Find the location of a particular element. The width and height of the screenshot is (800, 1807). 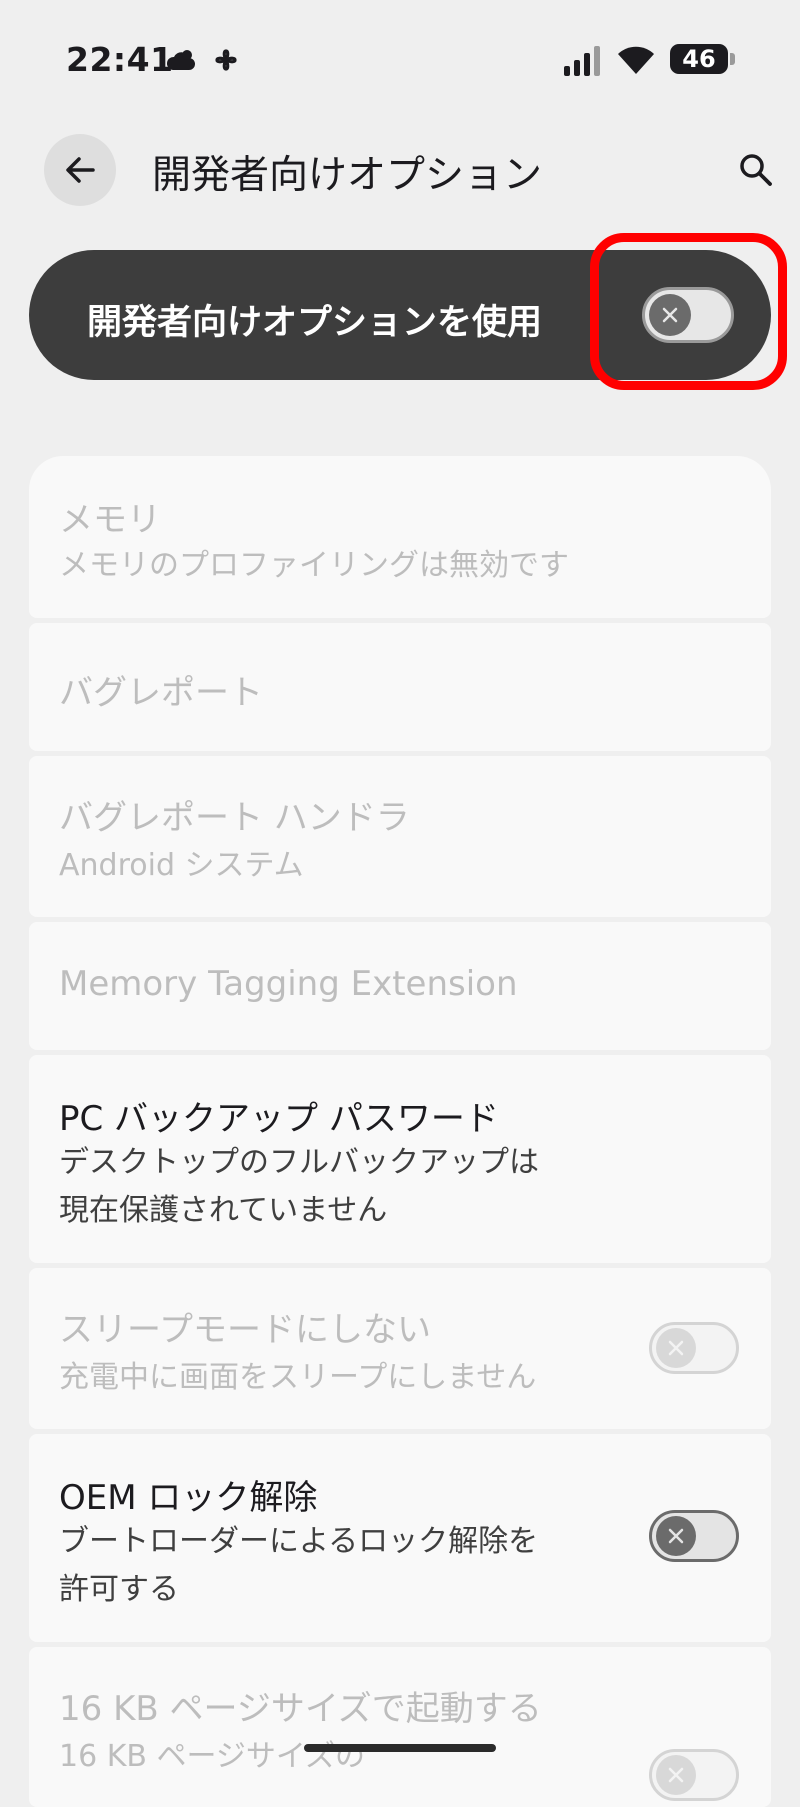

stay-awake-toggle is located at coordinates (694, 1348).